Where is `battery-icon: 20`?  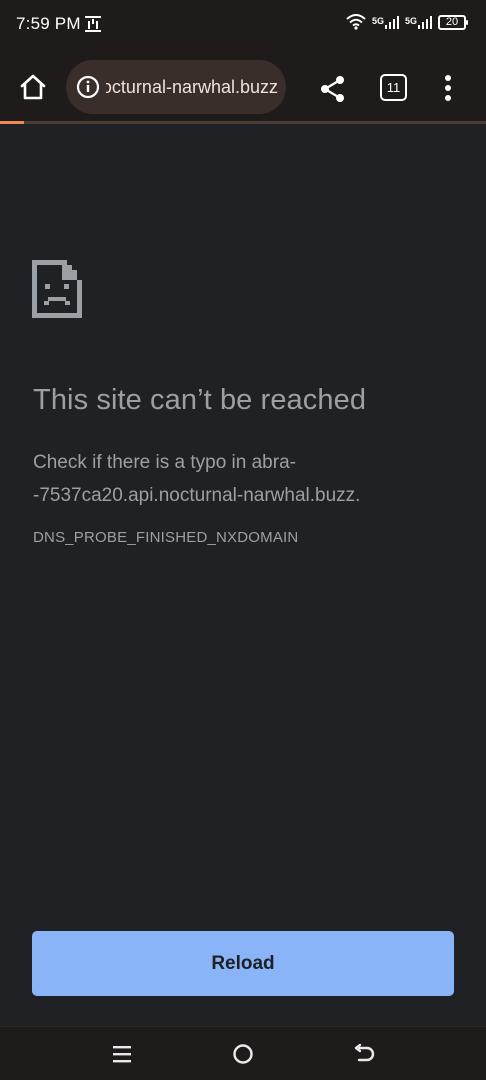
battery-icon: 20 is located at coordinates (453, 22).